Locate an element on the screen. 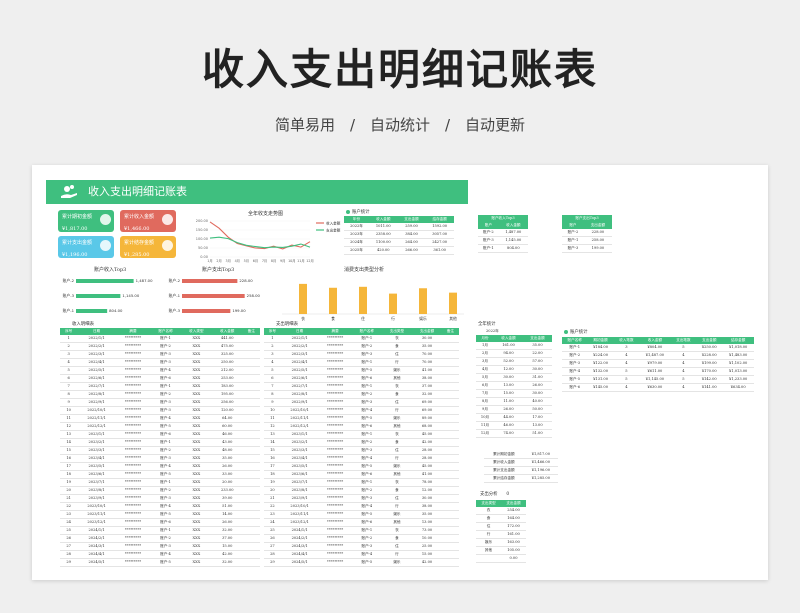 The width and height of the screenshot is (800, 613). table-cell: 2023/11/1 is located at coordinates (299, 515).